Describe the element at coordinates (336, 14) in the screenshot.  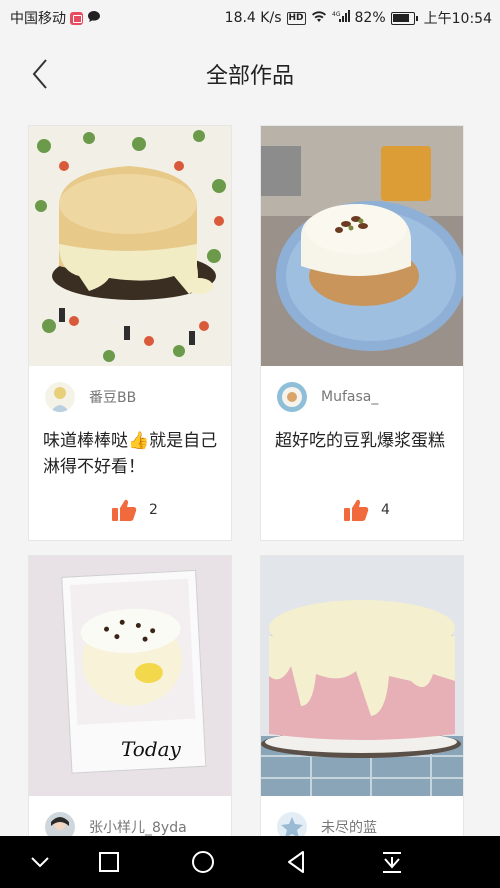
I see `svg-text: 4G` at that location.